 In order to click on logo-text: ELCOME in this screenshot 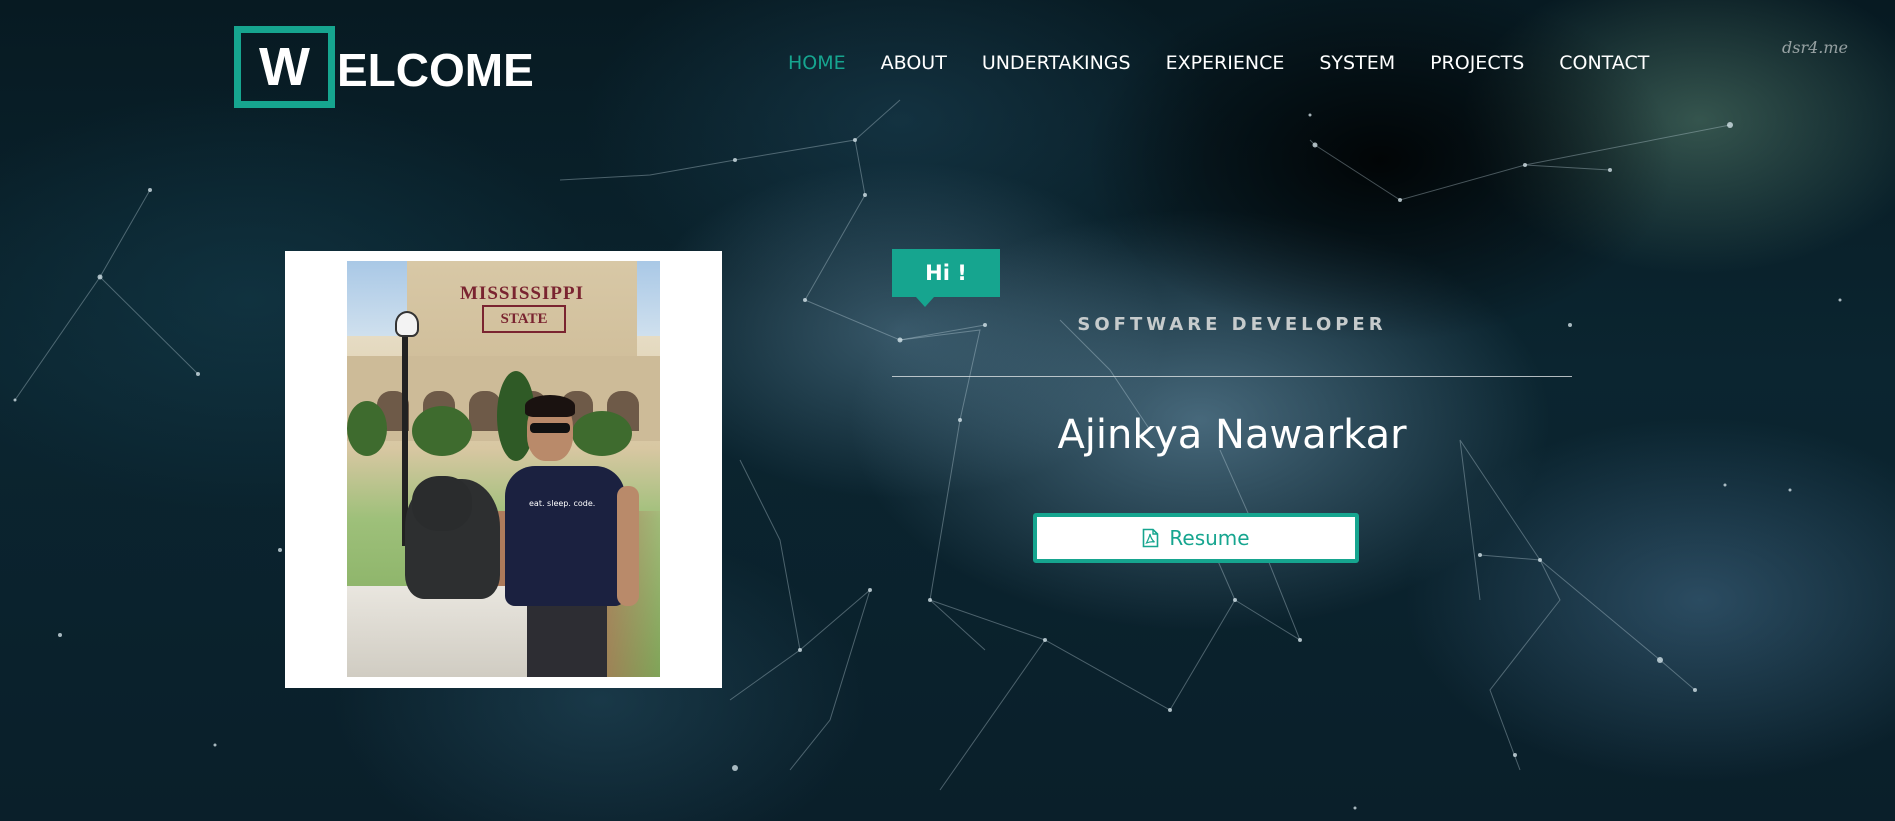, I will do `click(435, 70)`.